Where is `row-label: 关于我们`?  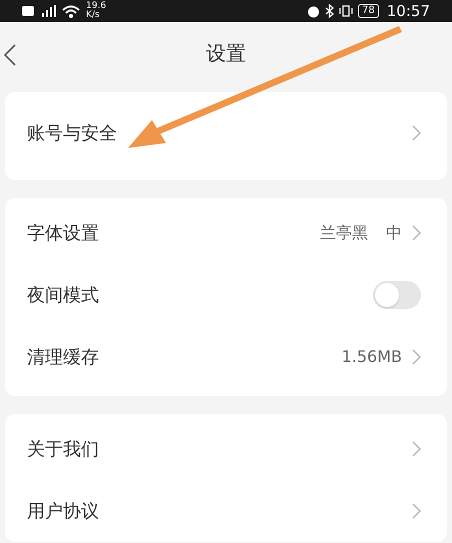
row-label: 关于我们 is located at coordinates (63, 450).